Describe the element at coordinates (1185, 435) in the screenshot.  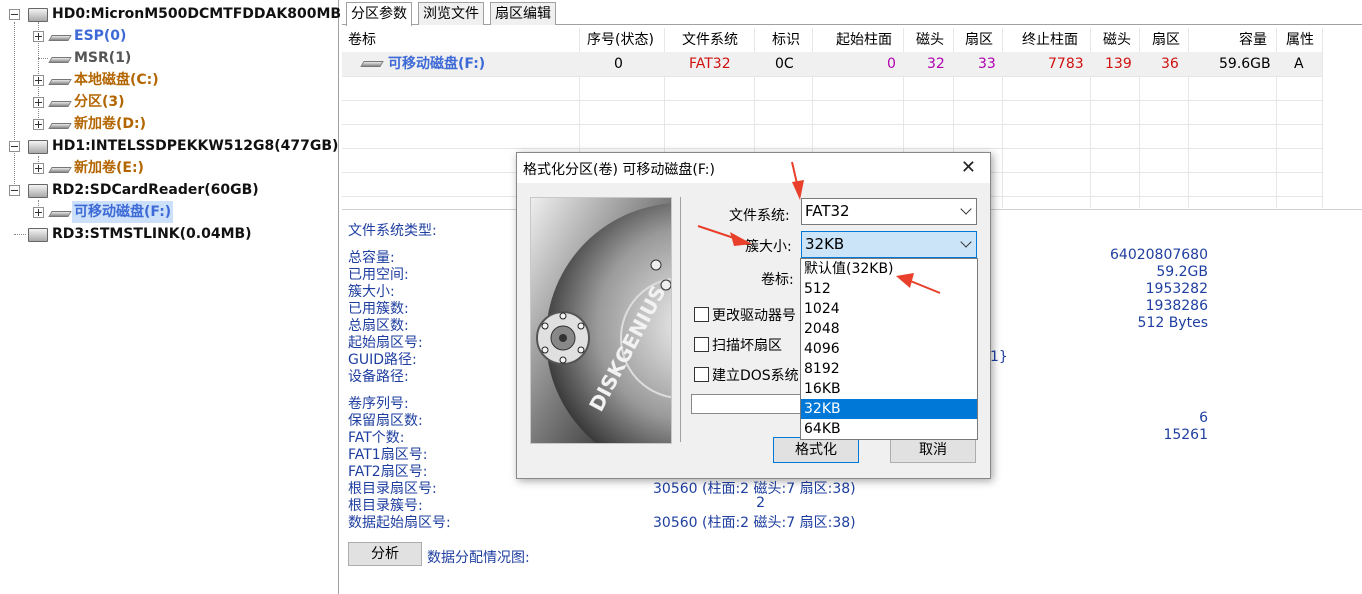
I see `value-fat-size: 15261` at that location.